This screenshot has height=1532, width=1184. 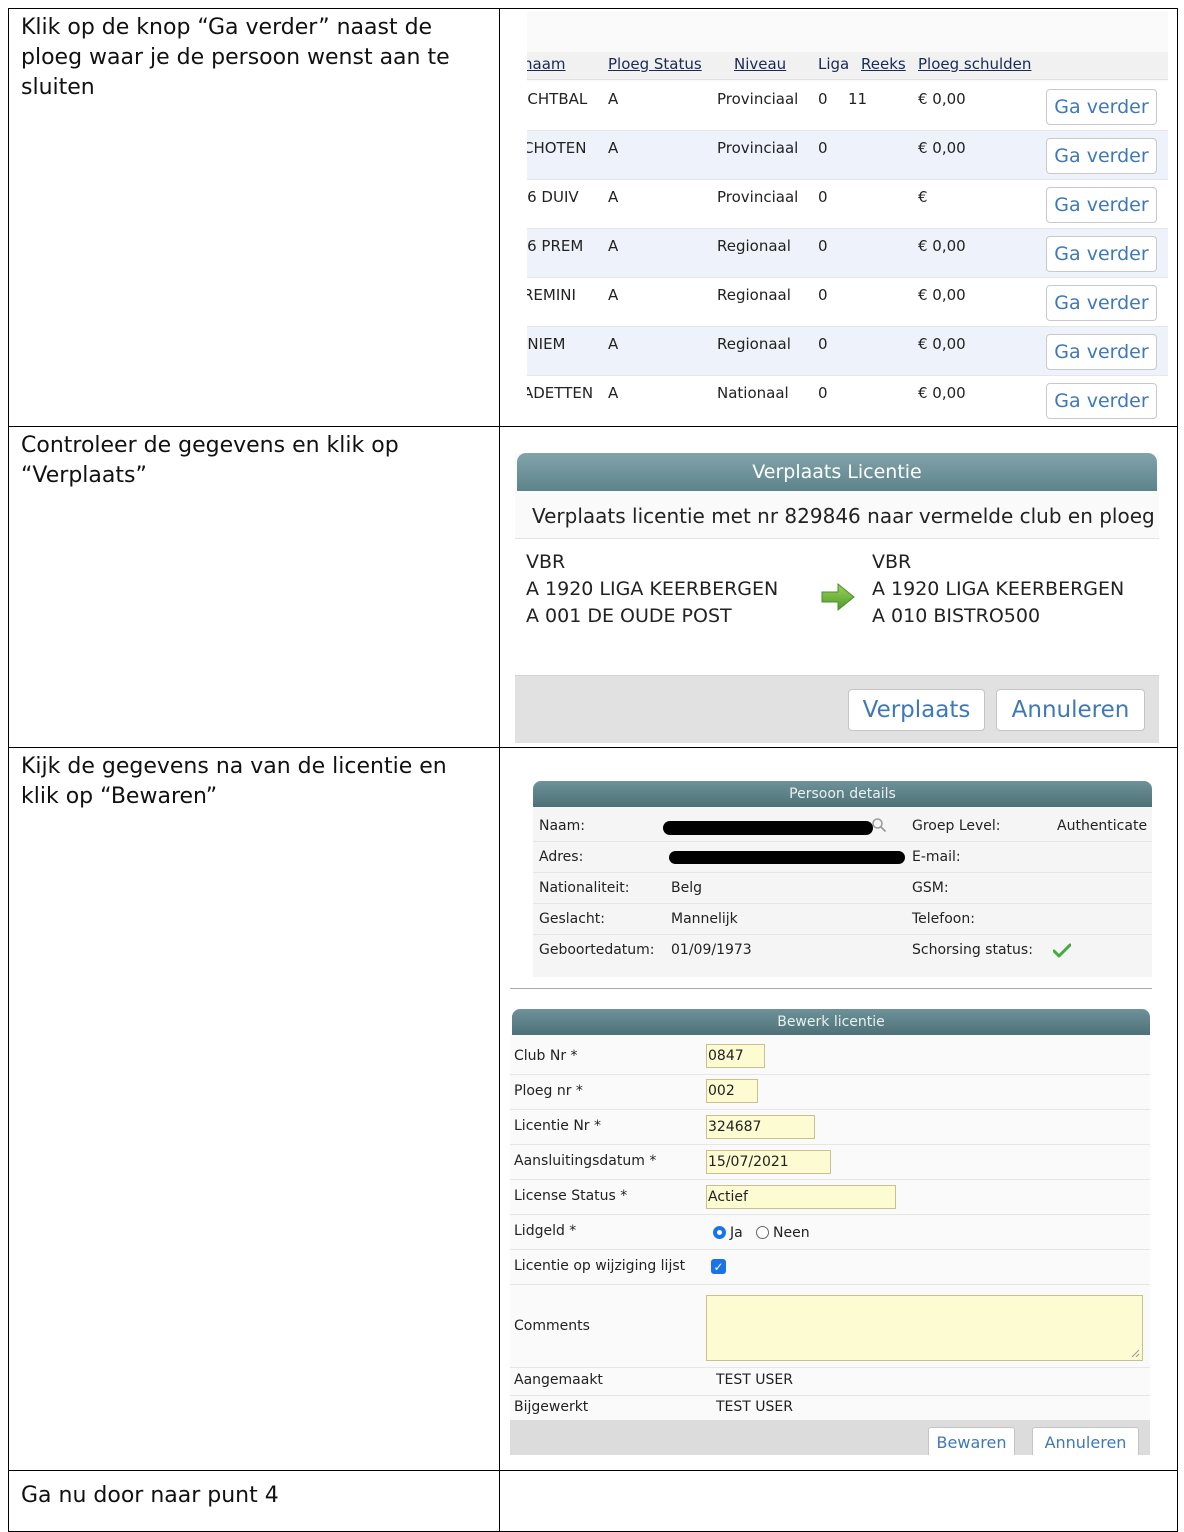 I want to click on header-naam: naam, so click(x=546, y=64).